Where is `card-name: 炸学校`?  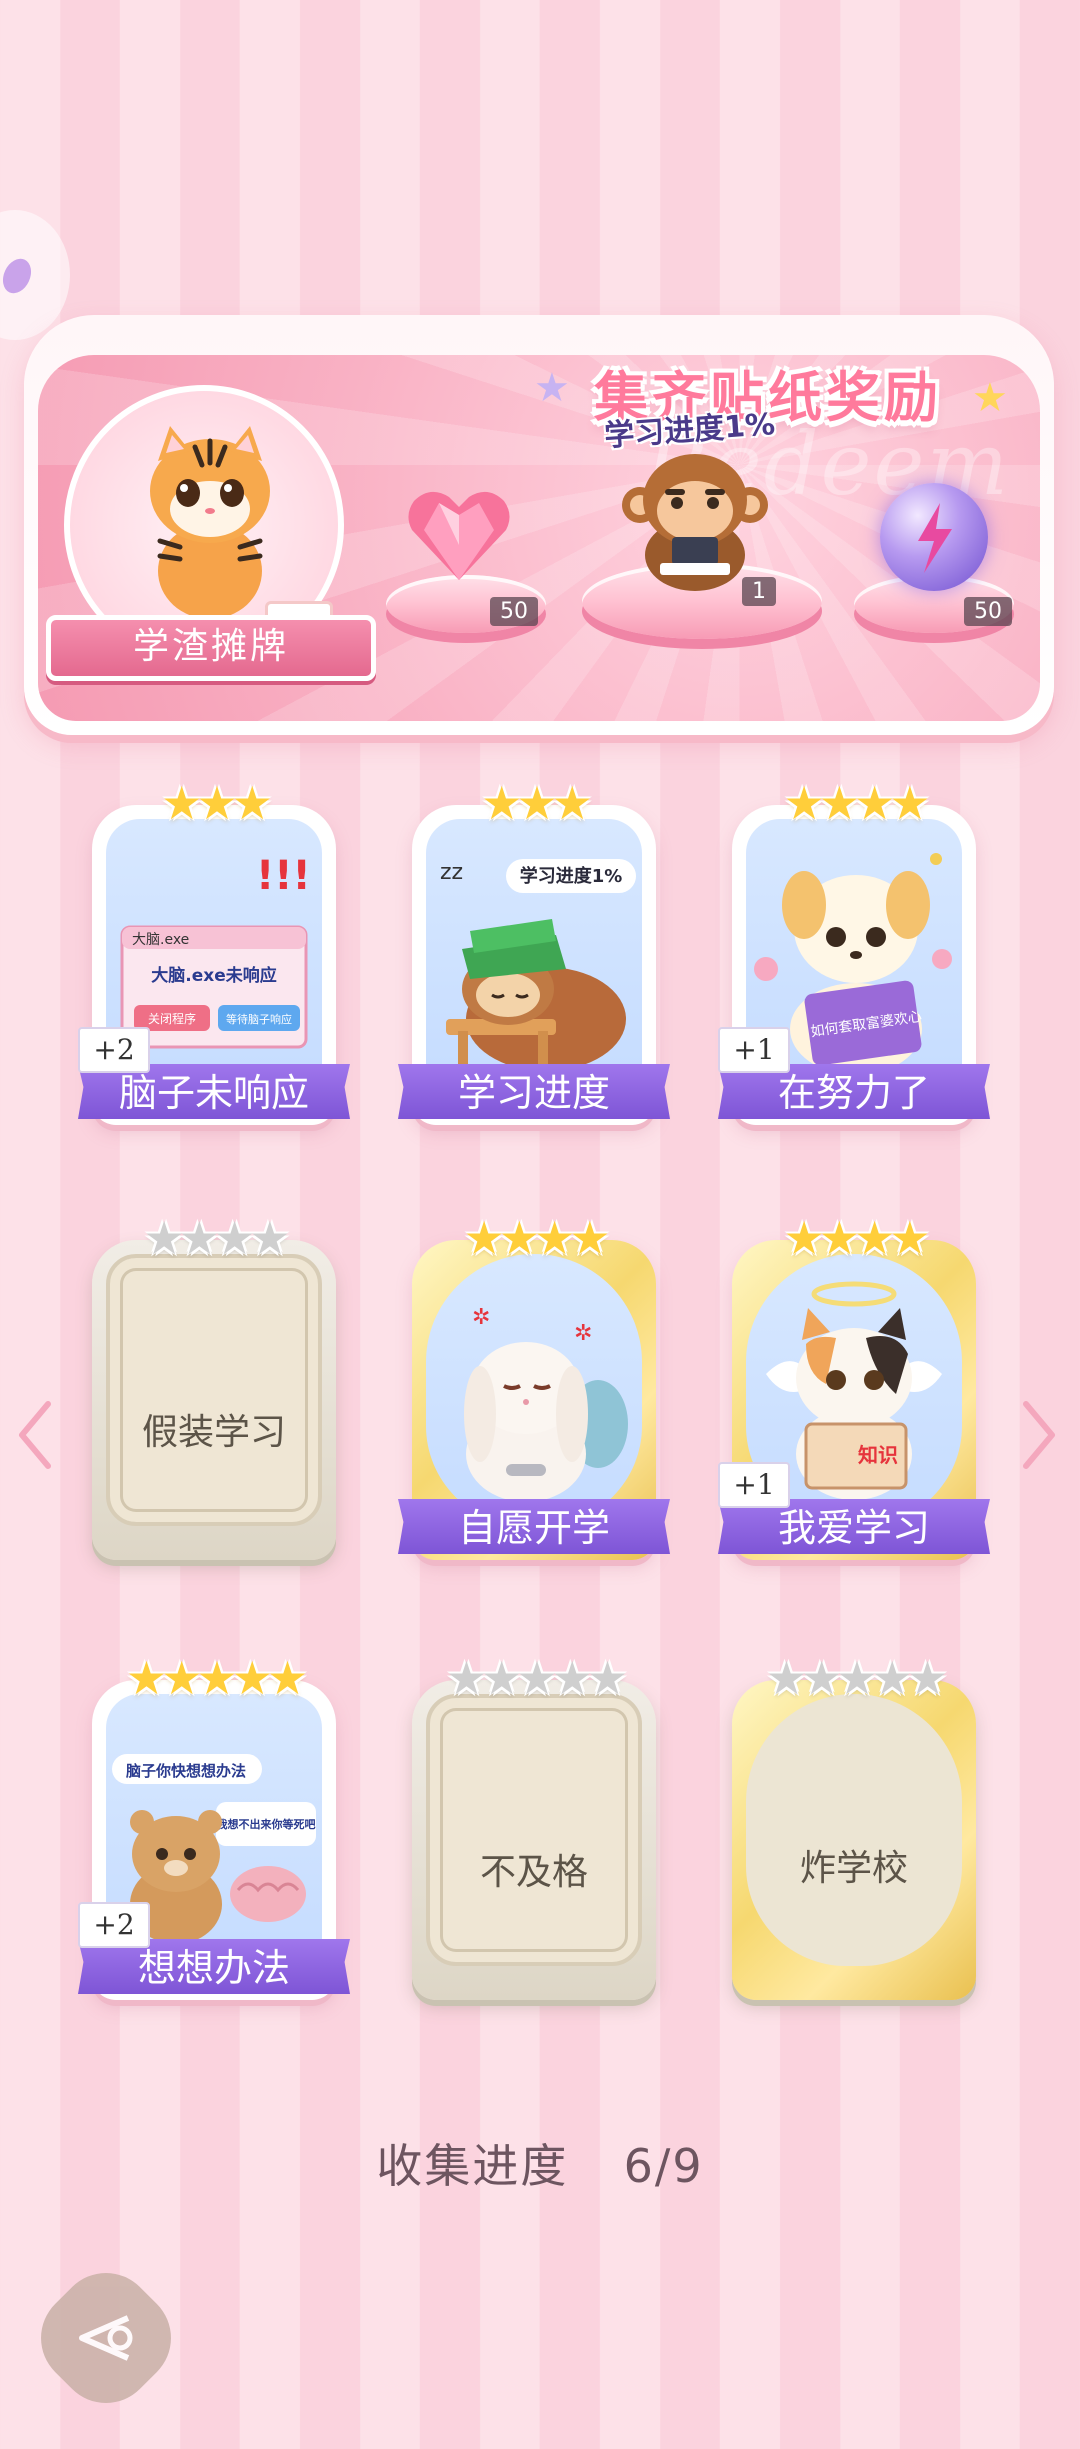
card-name: 炸学校 is located at coordinates (853, 1868).